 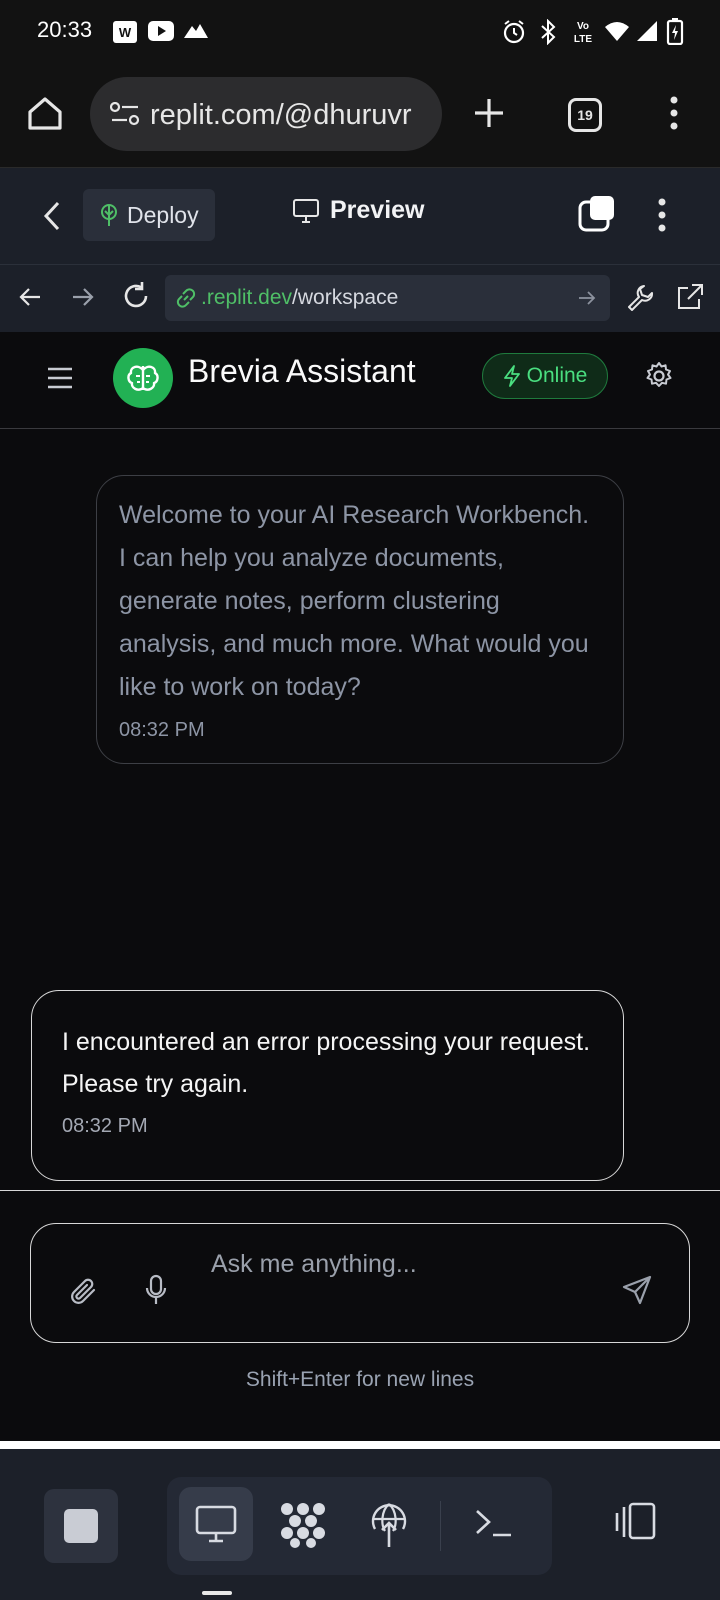 I want to click on back-chevron-icon, so click(x=52, y=216).